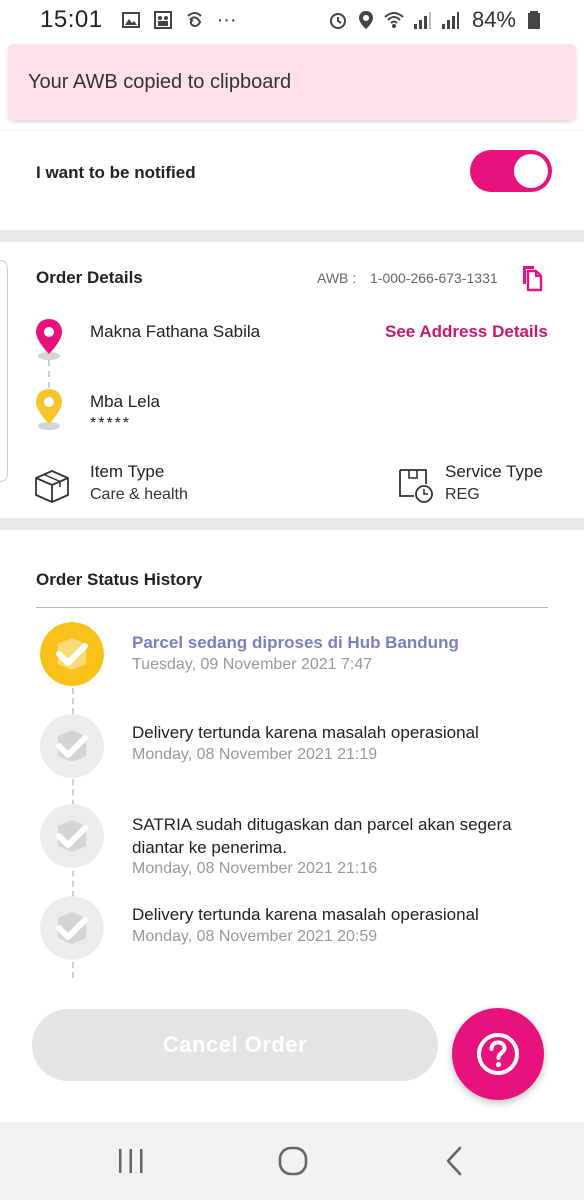  I want to click on gallery-icon, so click(130, 20).